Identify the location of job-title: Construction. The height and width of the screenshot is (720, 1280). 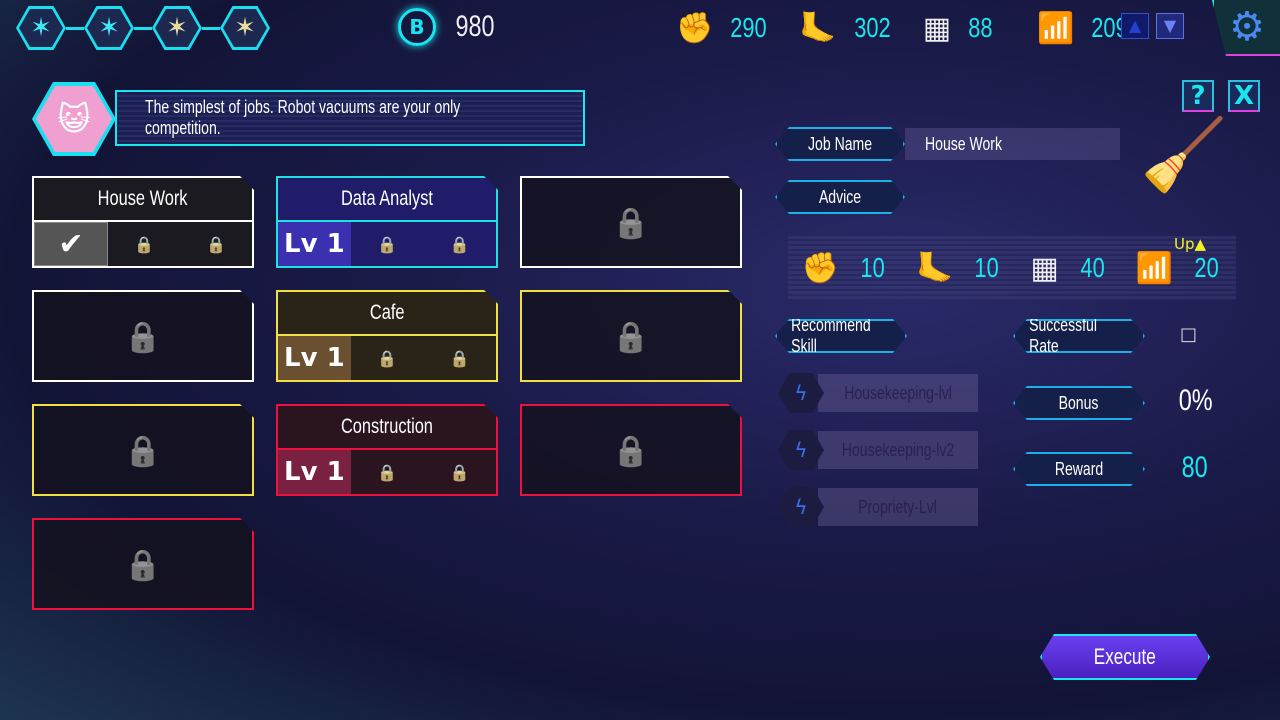
(387, 426).